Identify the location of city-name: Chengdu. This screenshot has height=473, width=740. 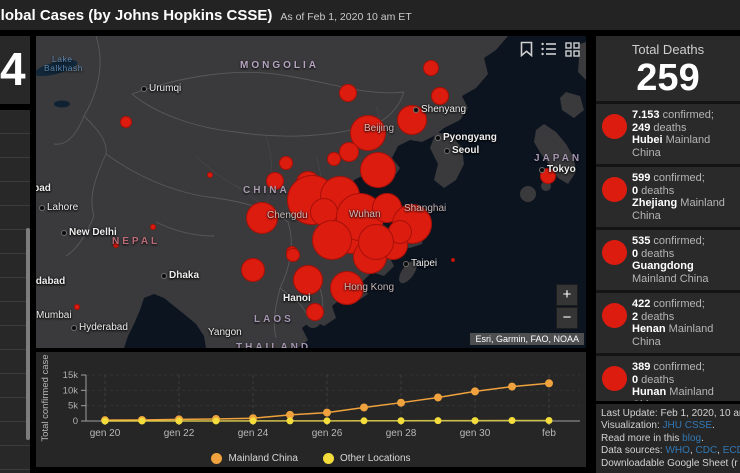
(287, 215).